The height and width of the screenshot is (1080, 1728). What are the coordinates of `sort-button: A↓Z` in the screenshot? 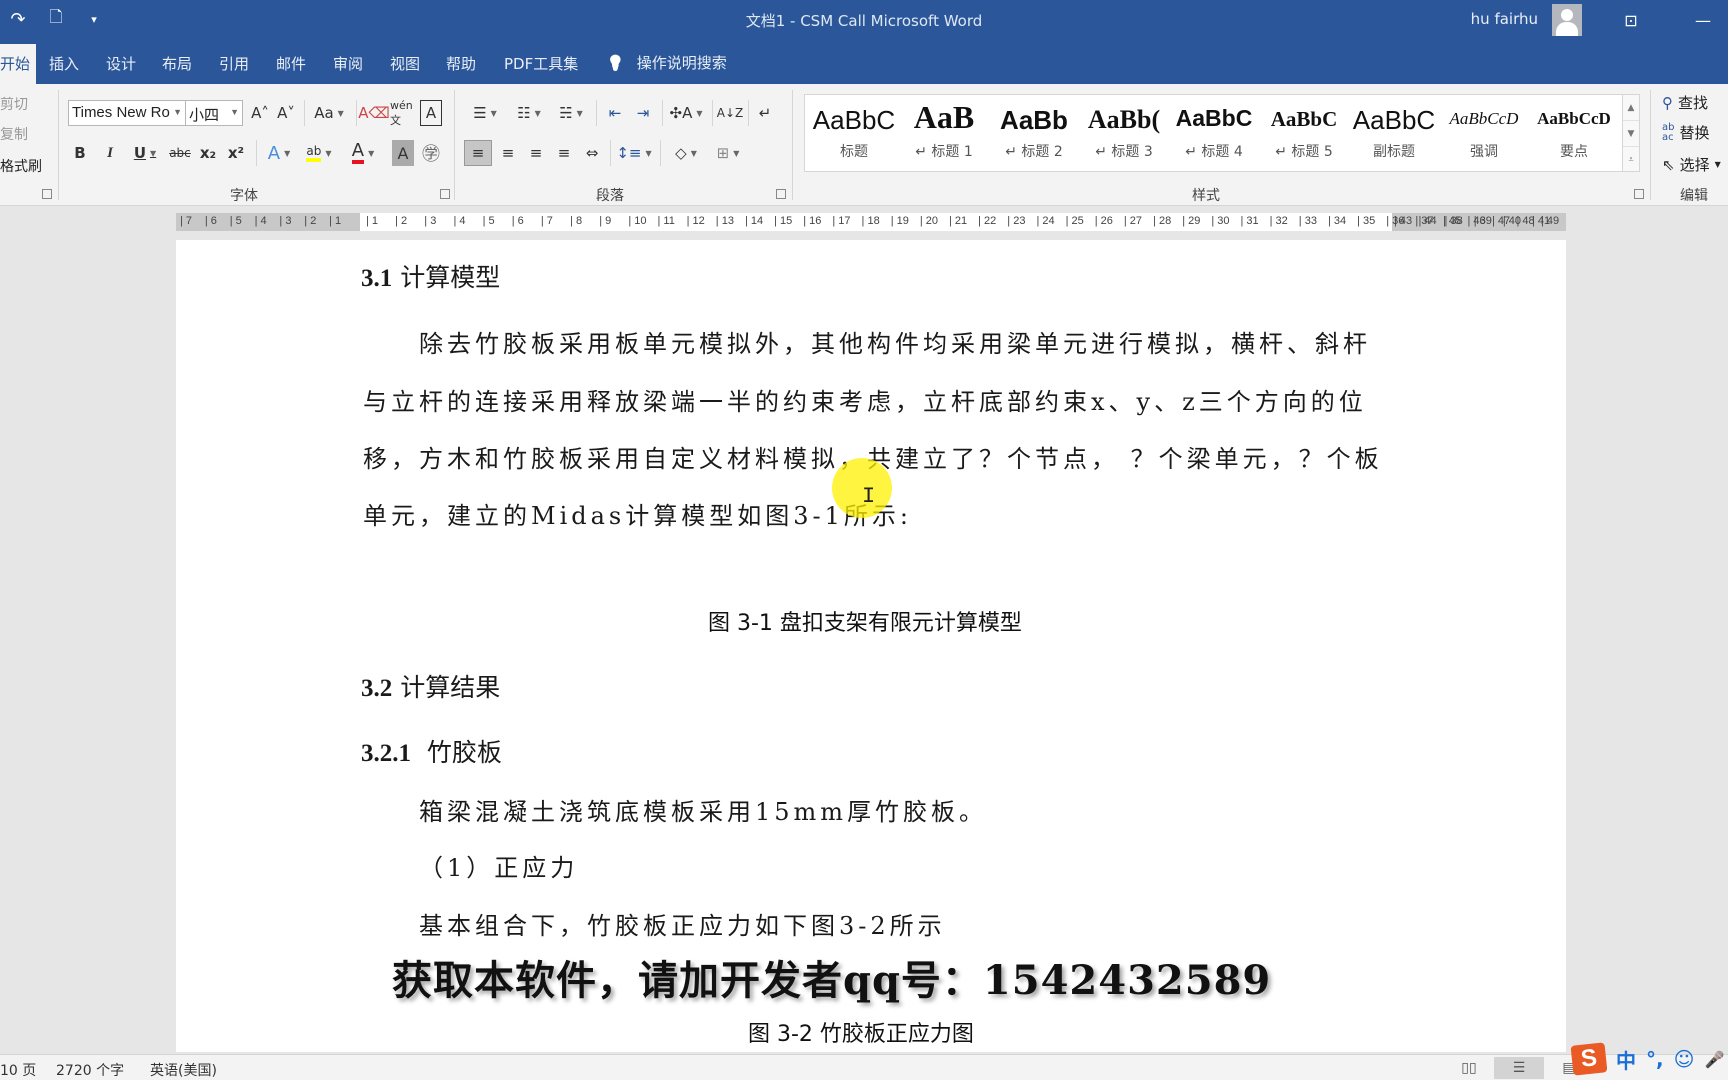 It's located at (730, 113).